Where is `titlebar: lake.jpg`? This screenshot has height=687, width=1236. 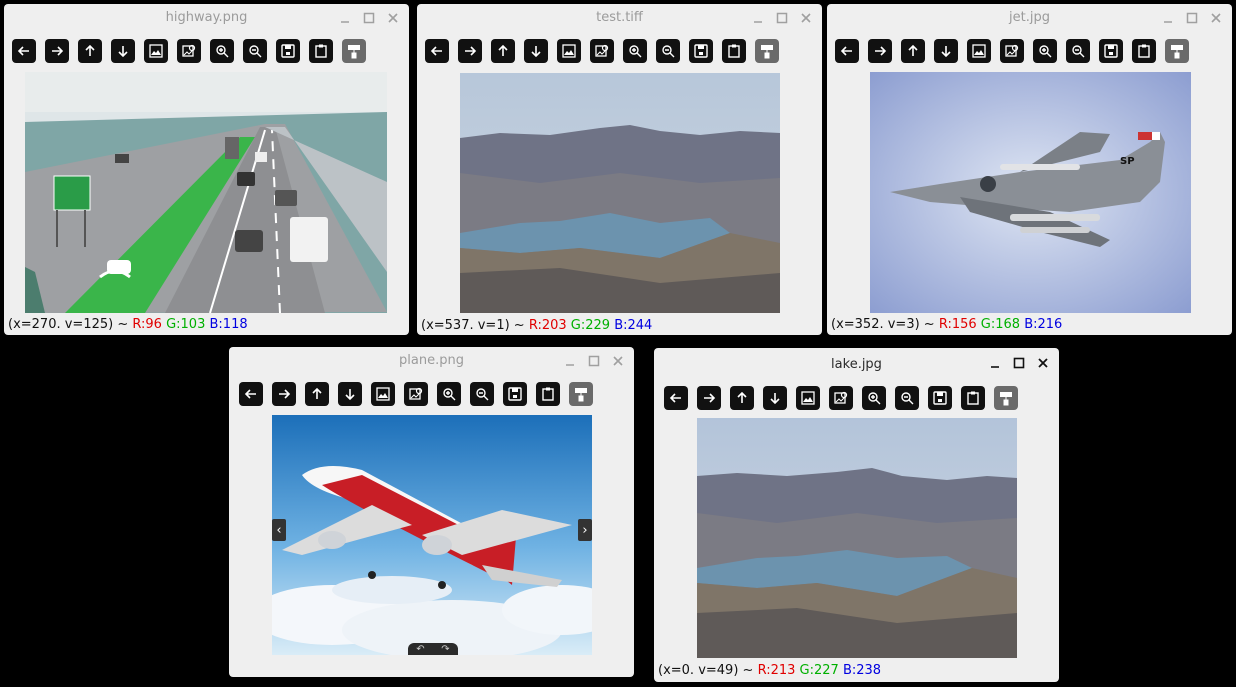
titlebar: lake.jpg is located at coordinates (856, 363).